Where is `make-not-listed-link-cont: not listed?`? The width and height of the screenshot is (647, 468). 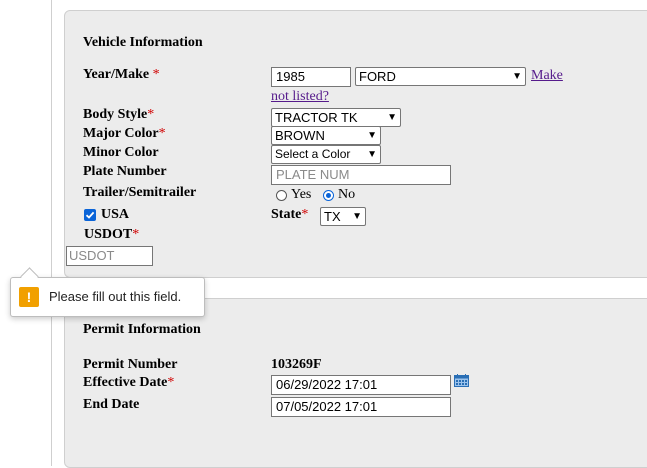 make-not-listed-link-cont: not listed? is located at coordinates (300, 97).